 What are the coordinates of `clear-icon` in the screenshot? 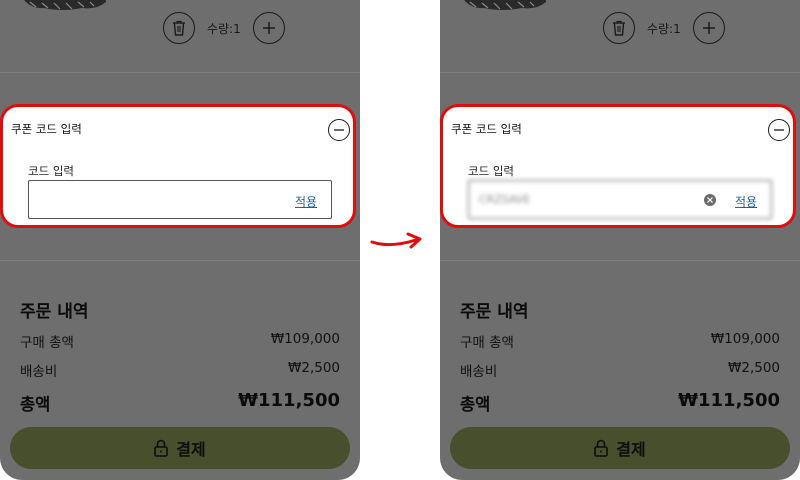 It's located at (710, 200).